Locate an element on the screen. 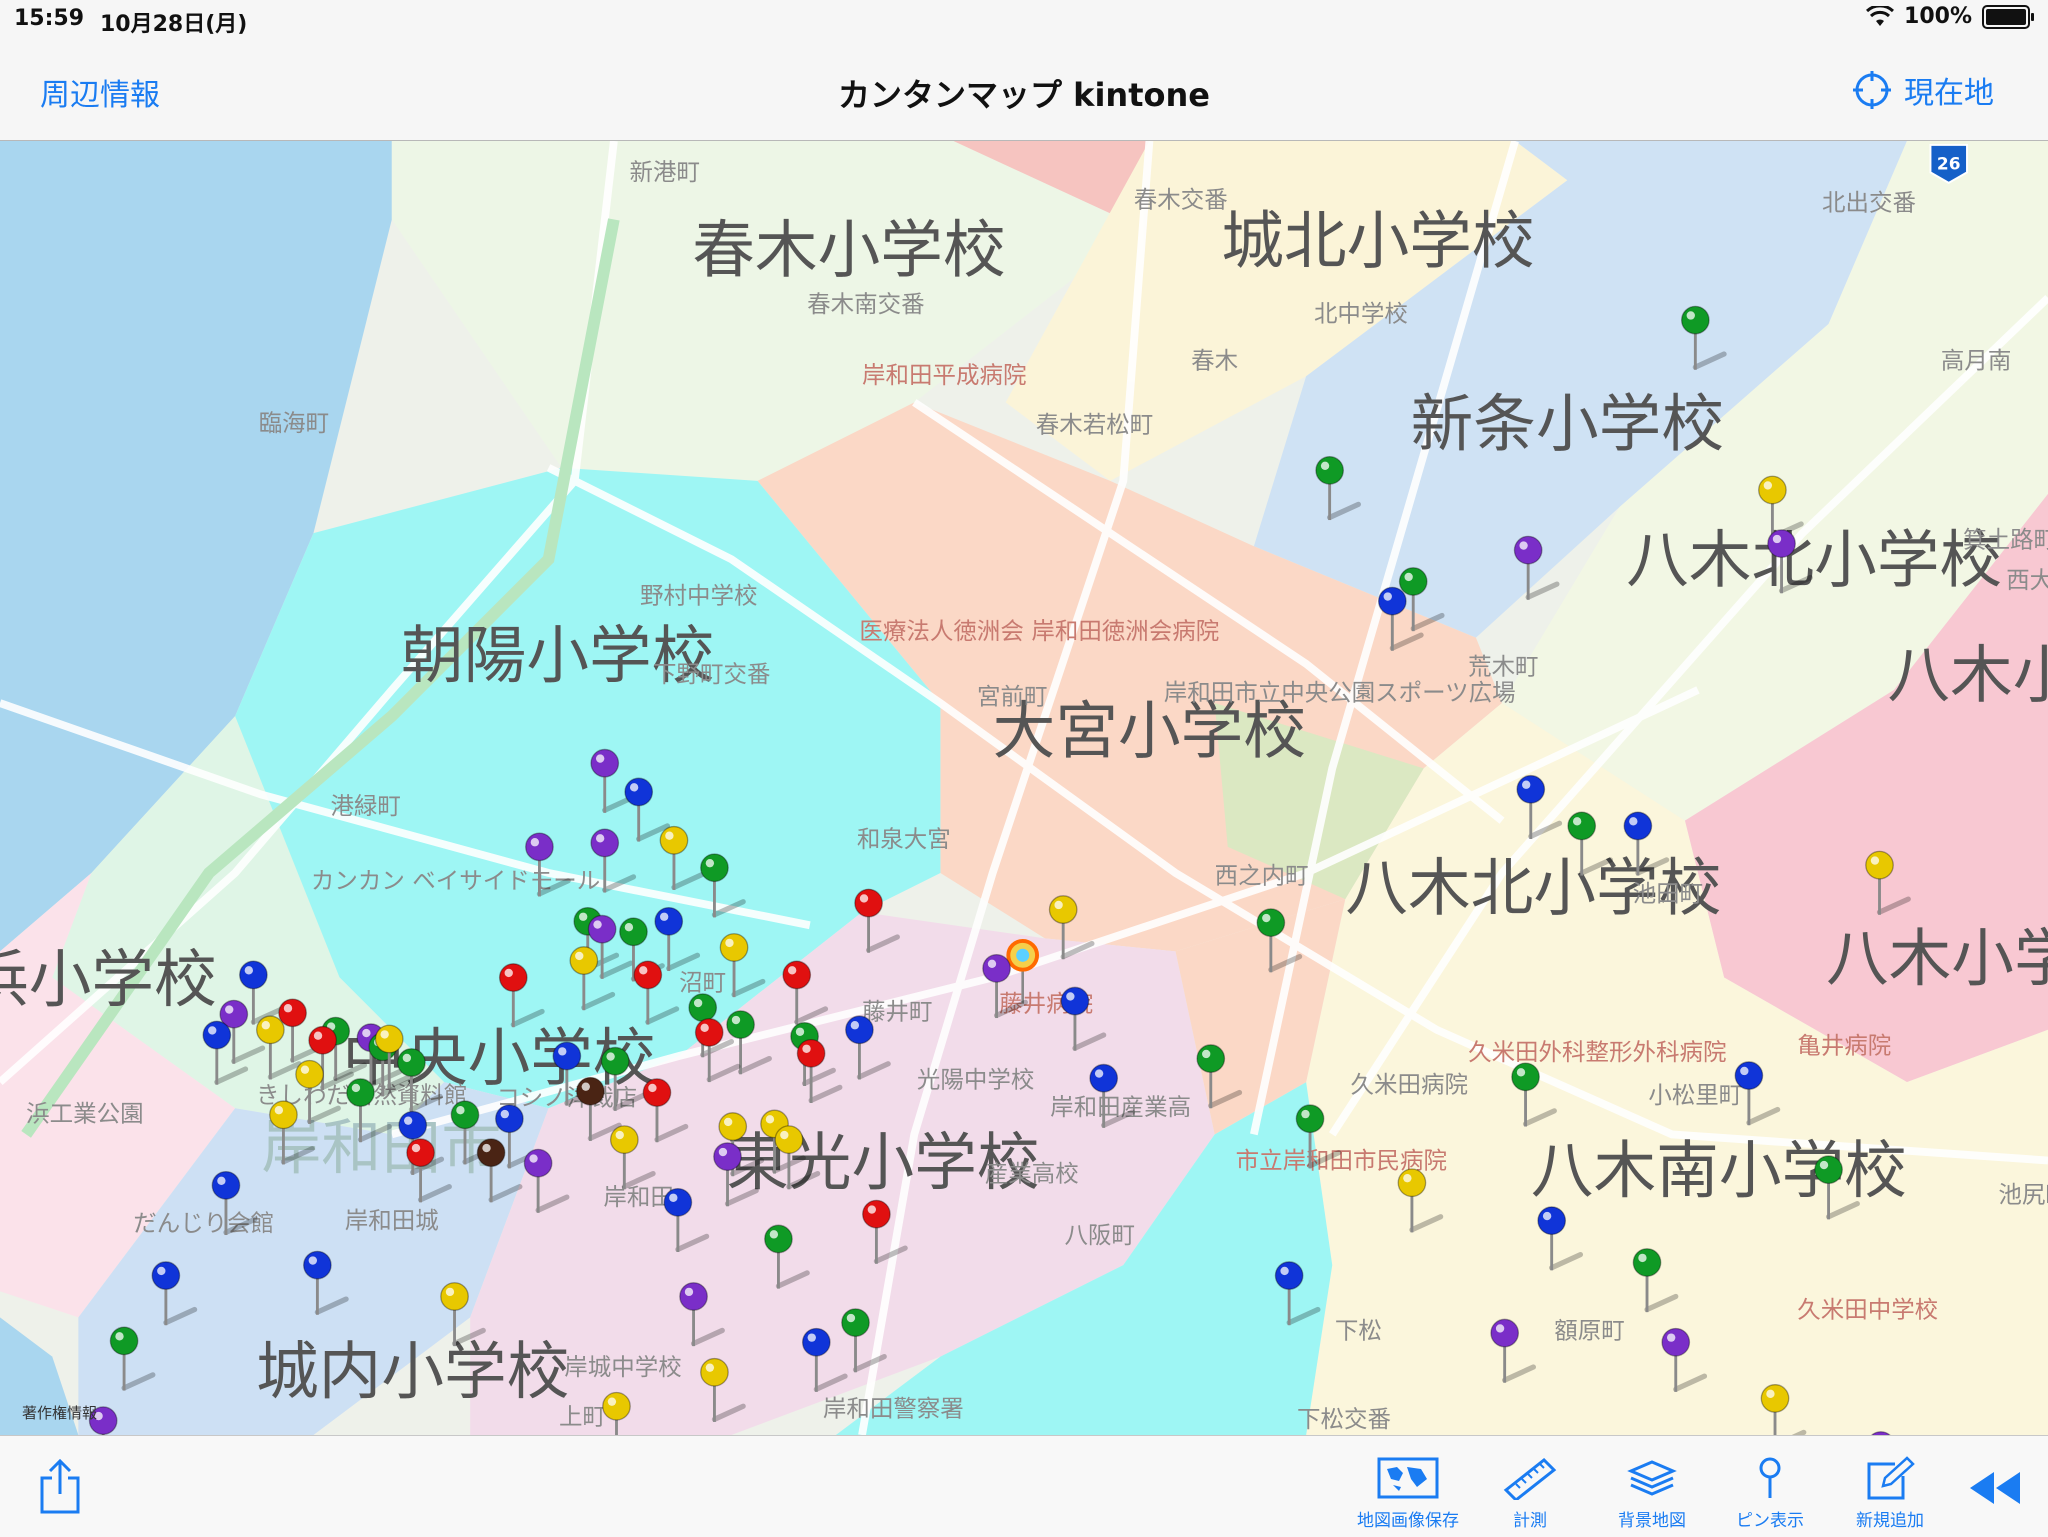 This screenshot has width=2048, height=1537. wifi-icon is located at coordinates (1880, 15).